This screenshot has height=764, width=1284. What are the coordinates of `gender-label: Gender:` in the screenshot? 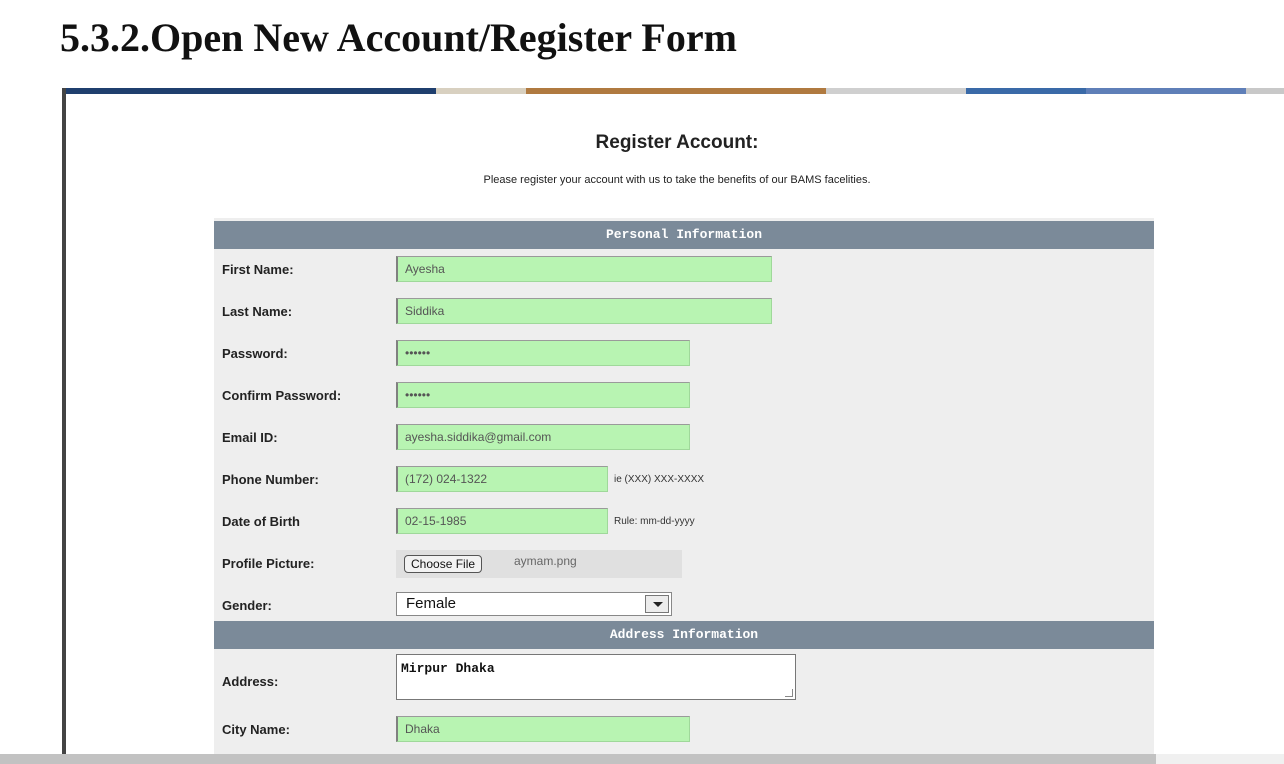 It's located at (247, 605).